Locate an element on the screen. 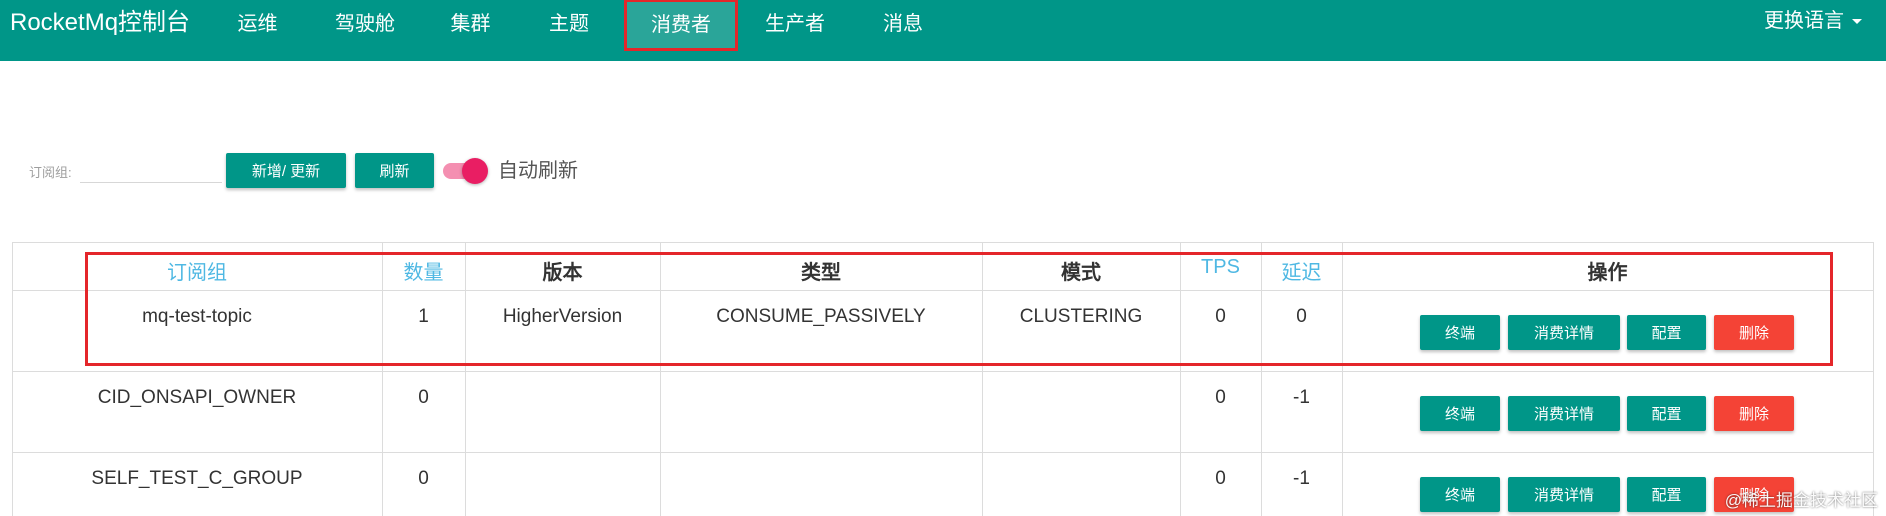 Image resolution: width=1886 pixels, height=516 pixels. header-version: 版本 is located at coordinates (562, 273).